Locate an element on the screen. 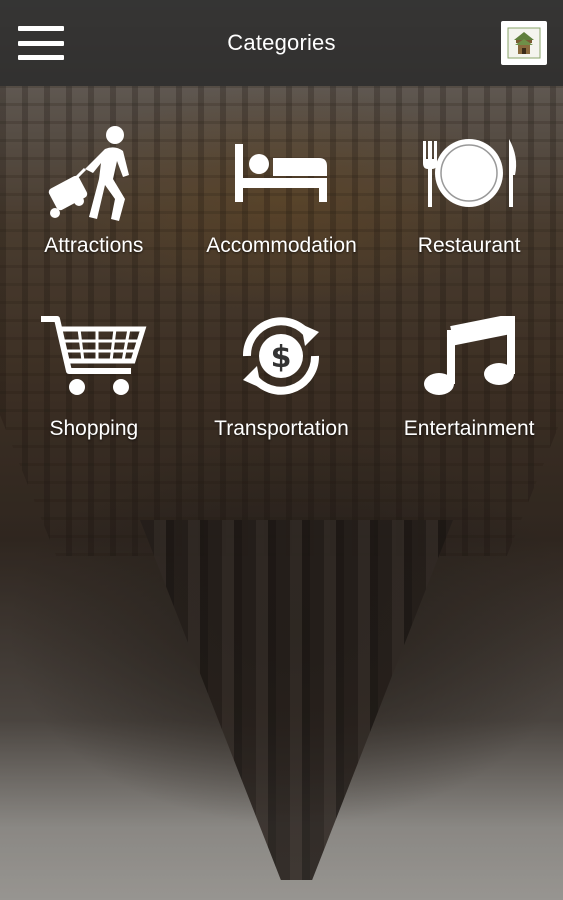 This screenshot has height=900, width=563. top-app-bar: Categories is located at coordinates (281, 43).